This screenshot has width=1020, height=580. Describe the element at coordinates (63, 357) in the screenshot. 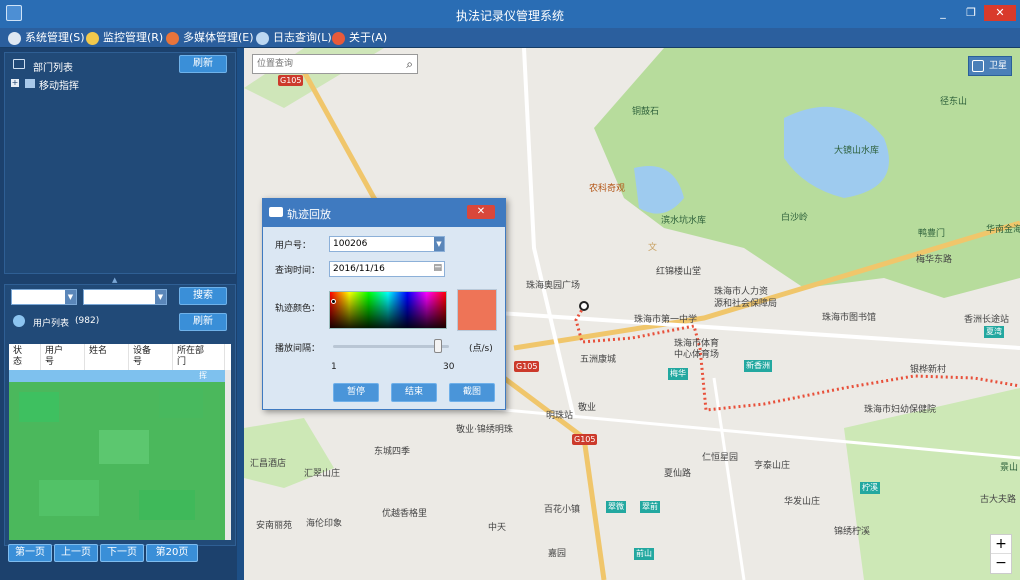

I see `column-header-user-id: 用户号` at that location.